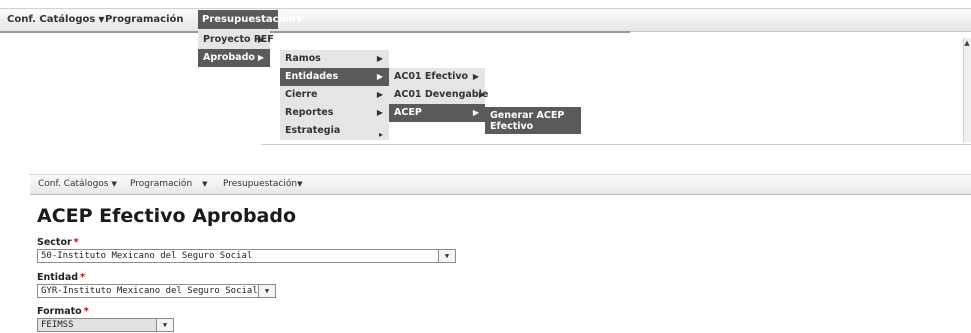 Image resolution: width=971 pixels, height=333 pixels. I want to click on chevron-right-icon: ▸, so click(380, 134).